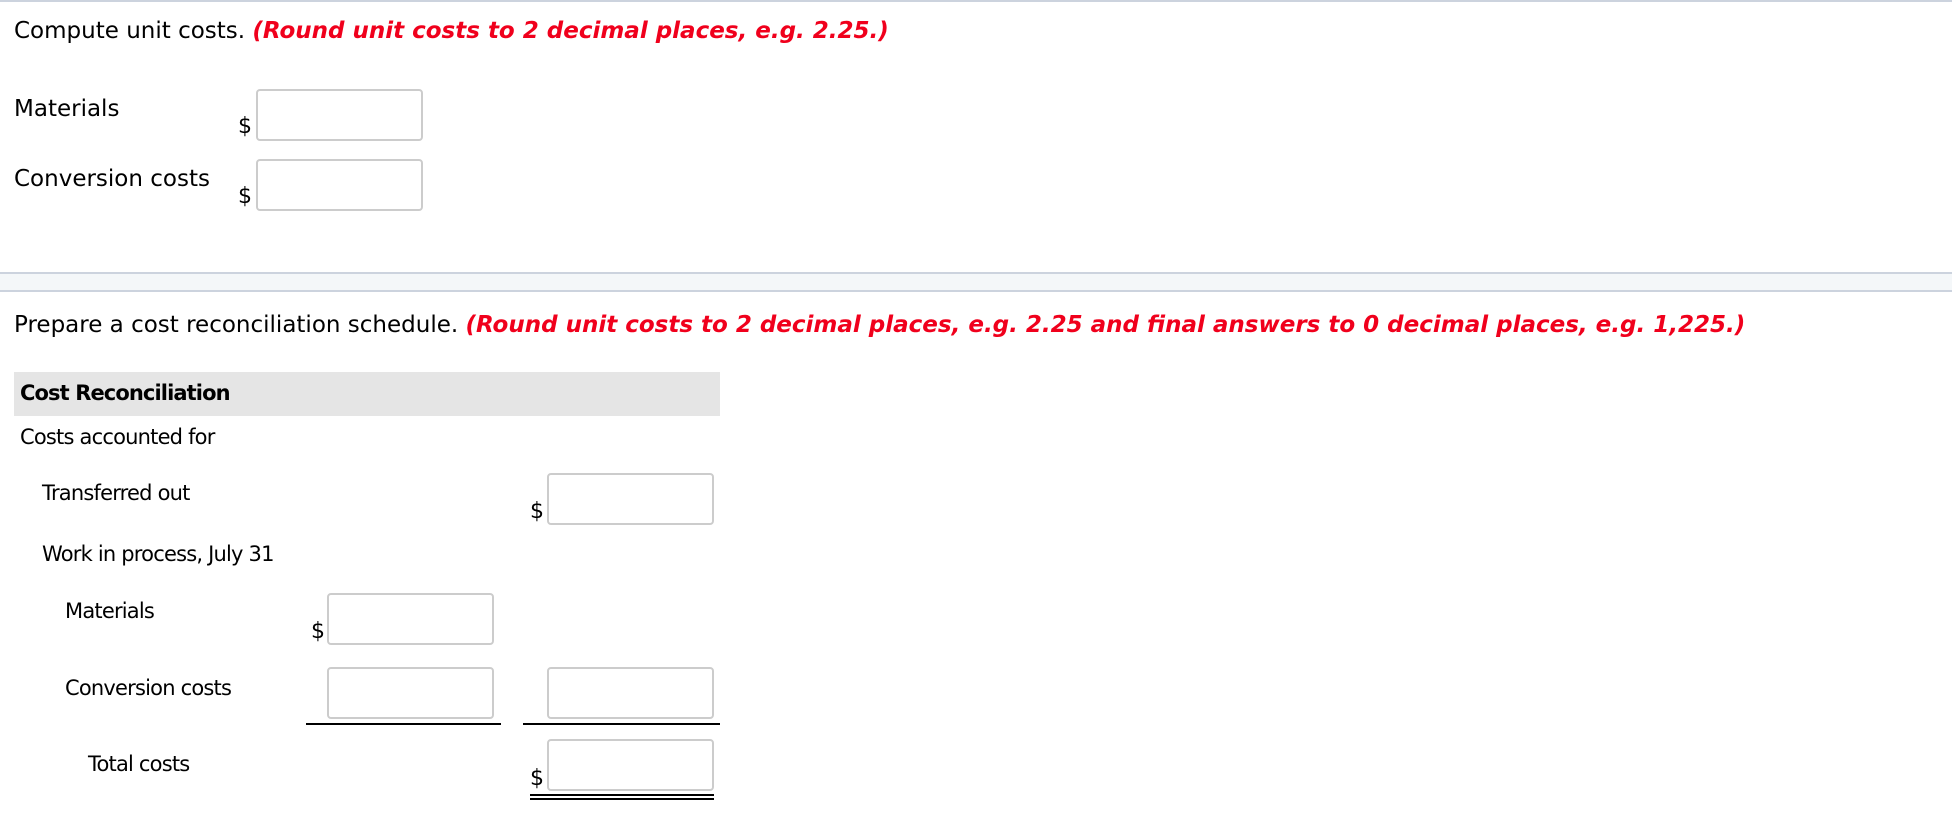  Describe the element at coordinates (112, 179) in the screenshot. I see `unit-conversion-label: Conversion costs` at that location.